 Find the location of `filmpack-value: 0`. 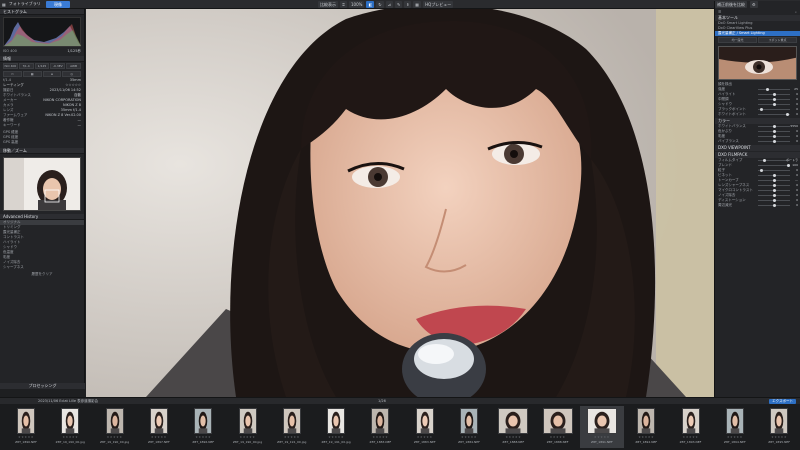

filmpack-value: 0 is located at coordinates (797, 205).